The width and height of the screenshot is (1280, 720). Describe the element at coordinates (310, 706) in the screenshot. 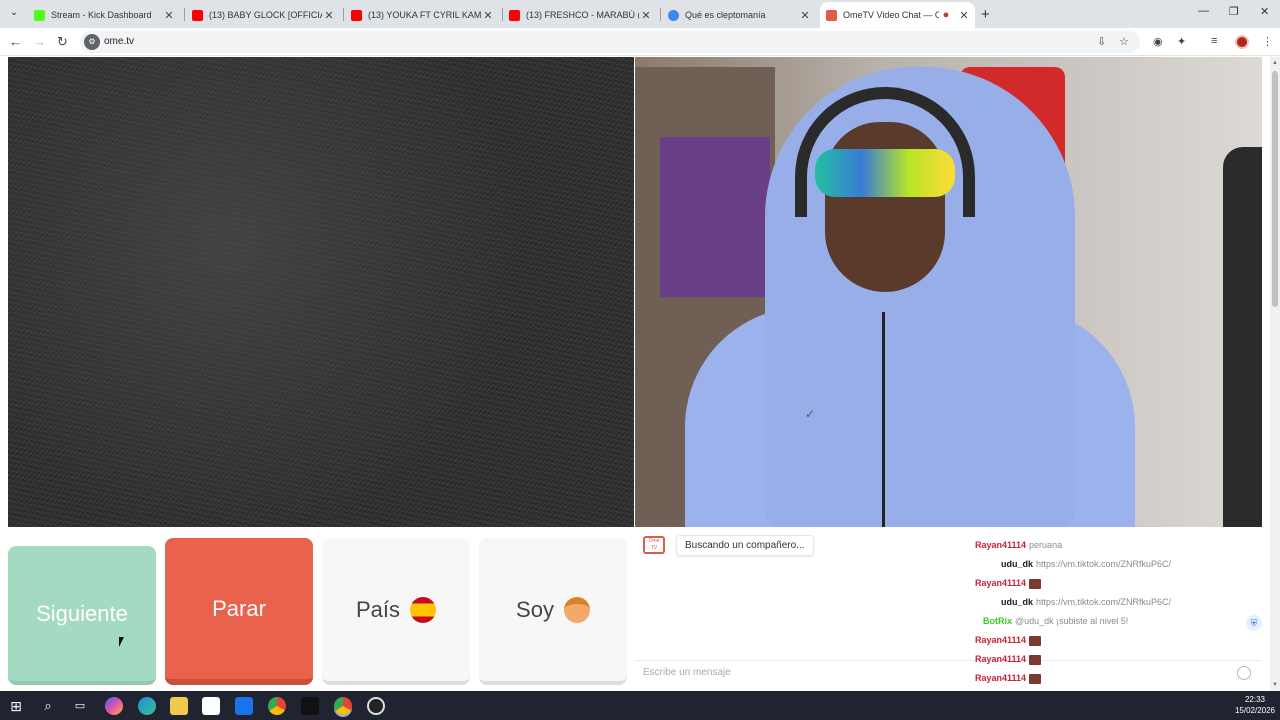

I see `capcut-icon` at that location.